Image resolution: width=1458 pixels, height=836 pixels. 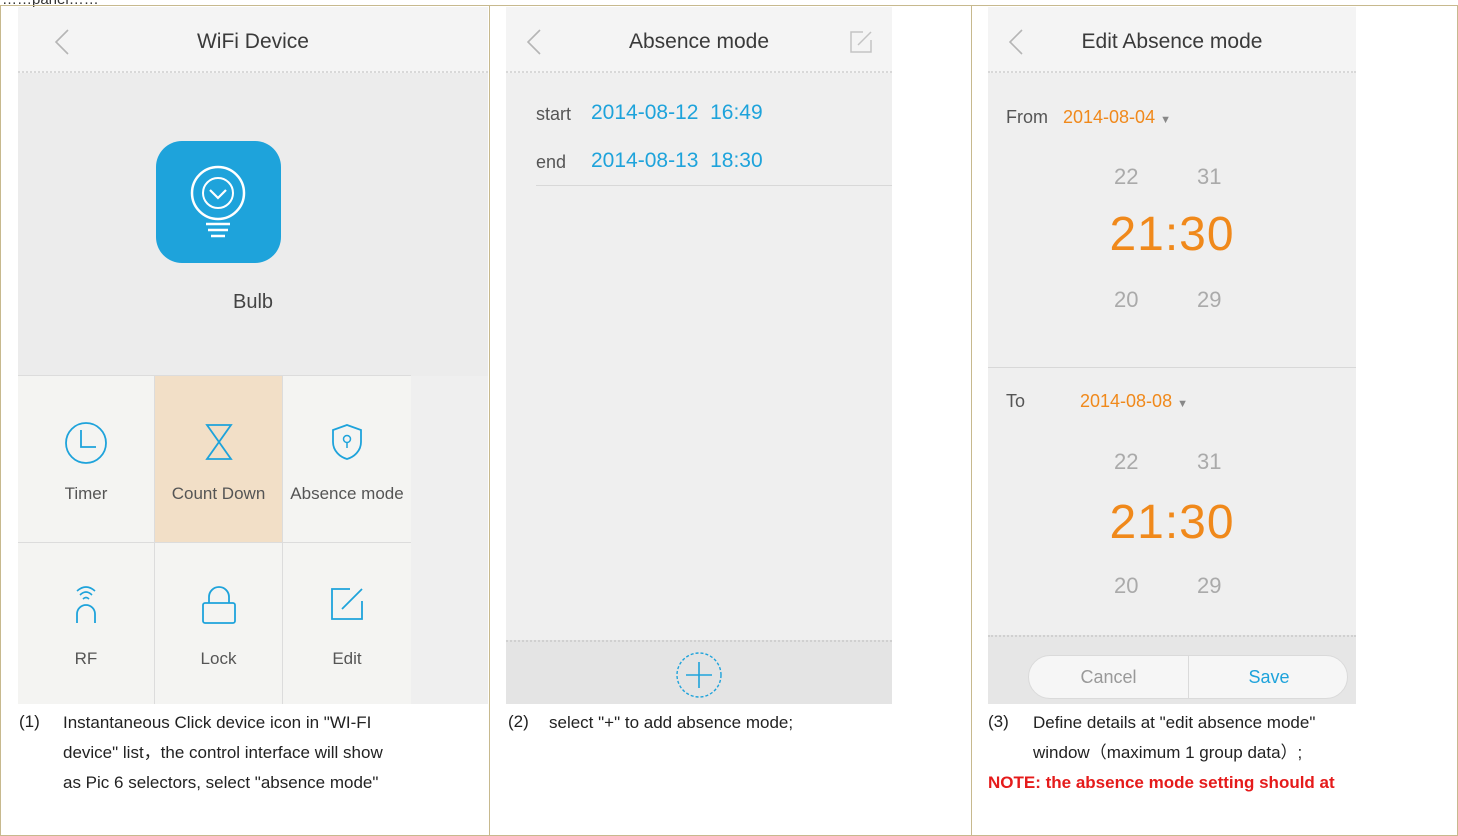 I want to click on menu-label: Lock, so click(x=218, y=658).